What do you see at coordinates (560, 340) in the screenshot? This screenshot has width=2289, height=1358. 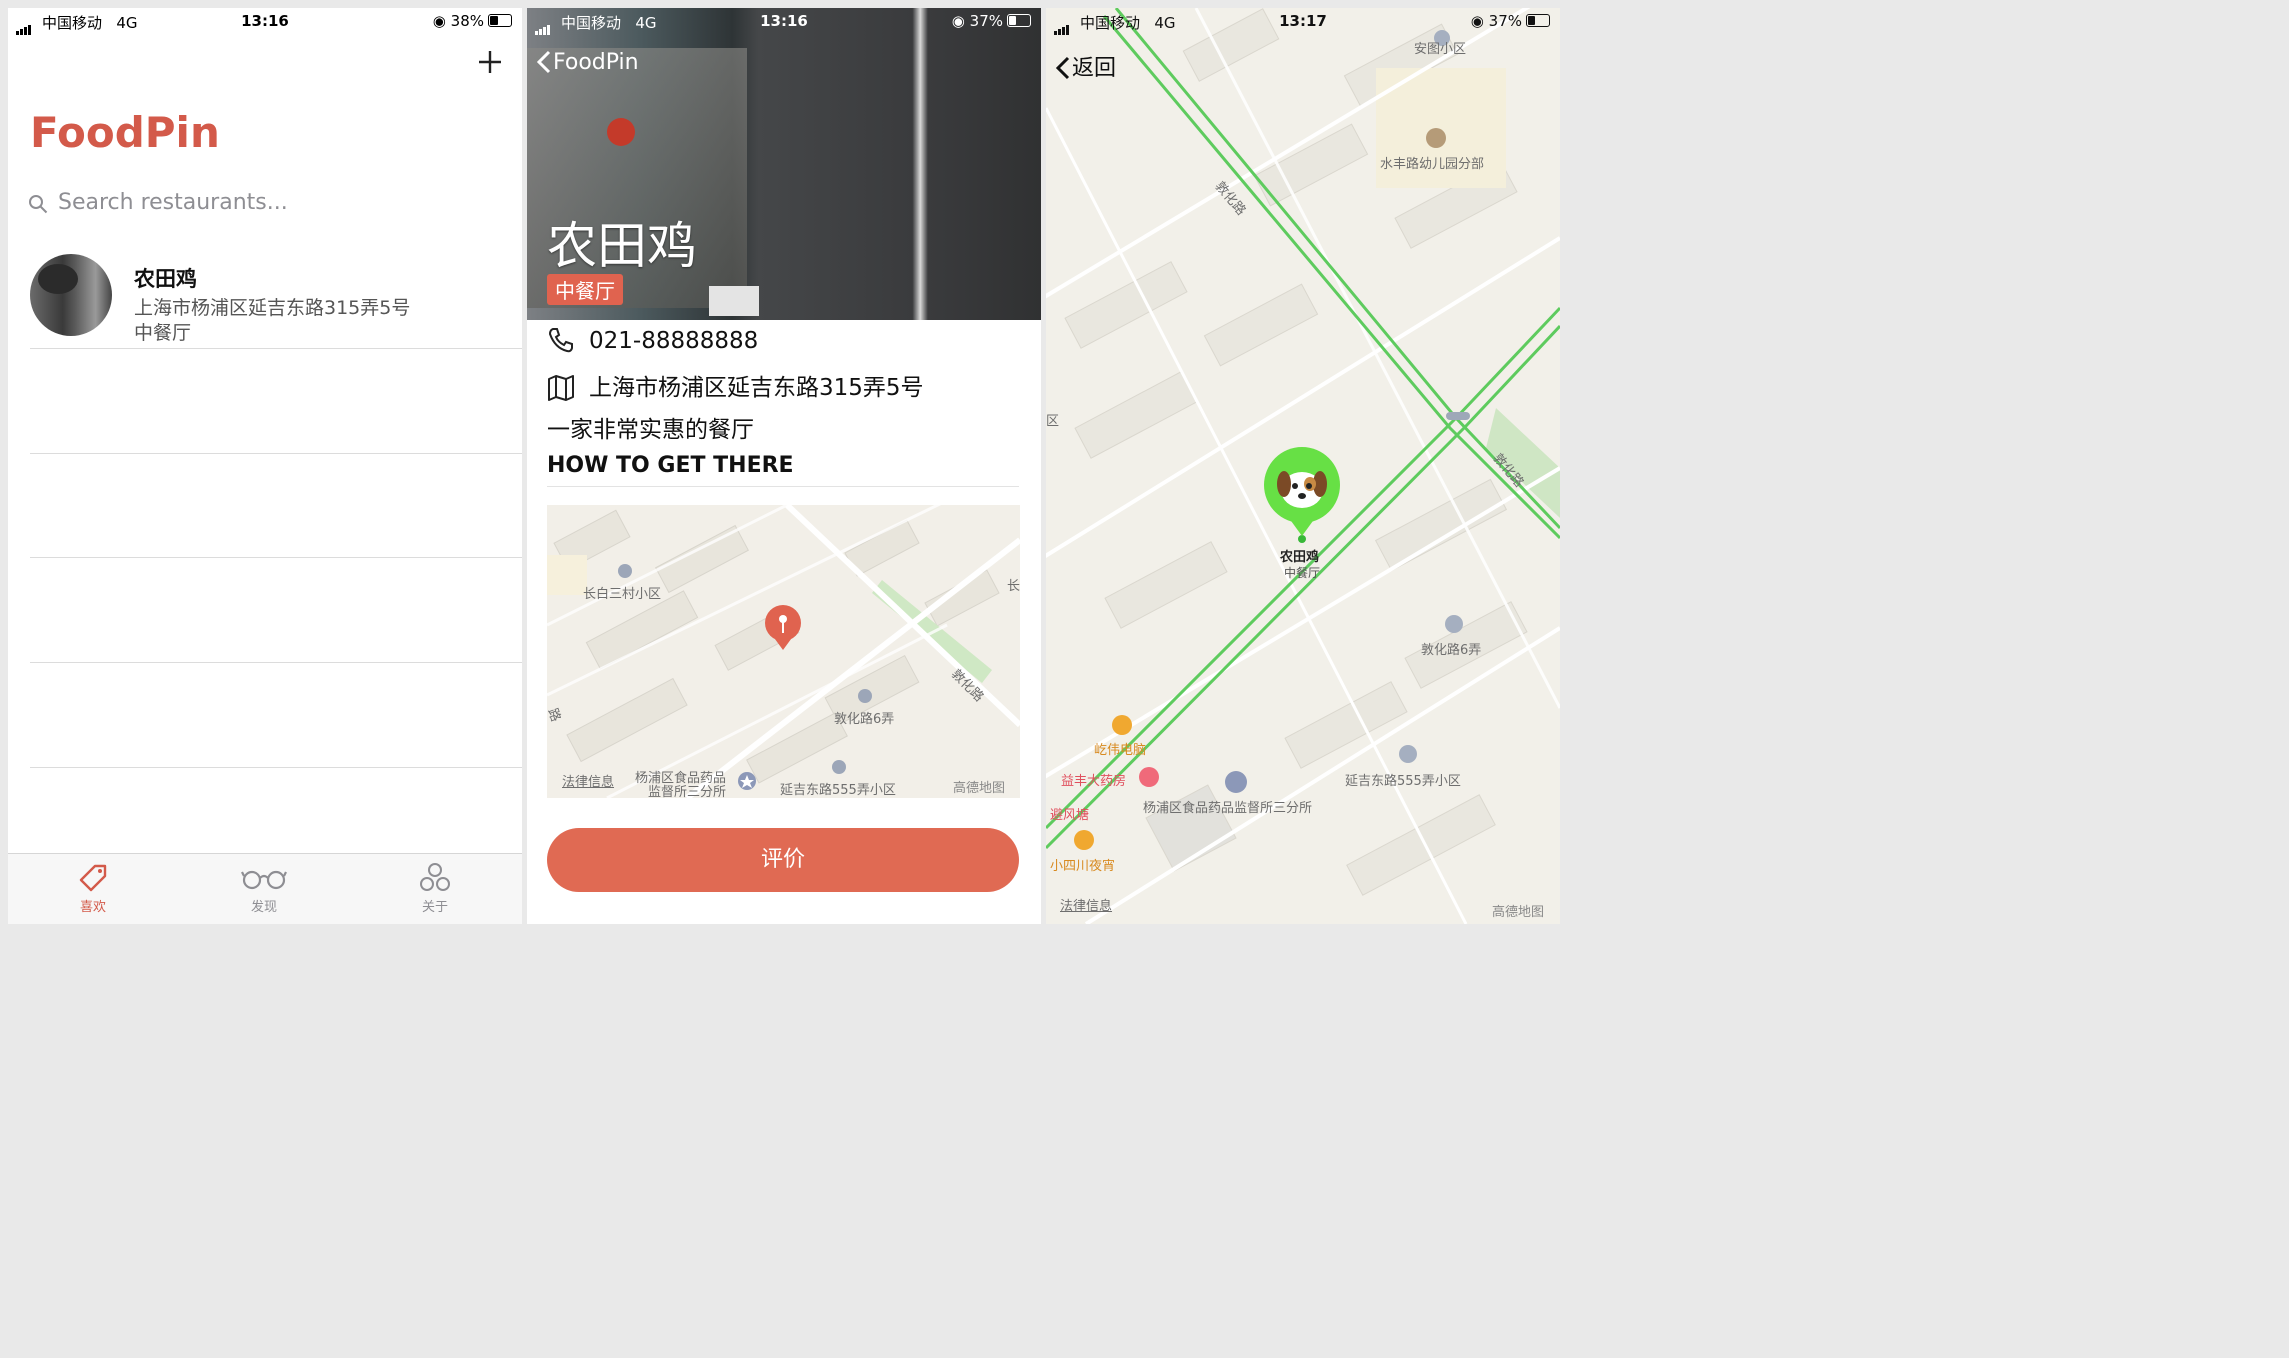 I see `phone-icon` at bounding box center [560, 340].